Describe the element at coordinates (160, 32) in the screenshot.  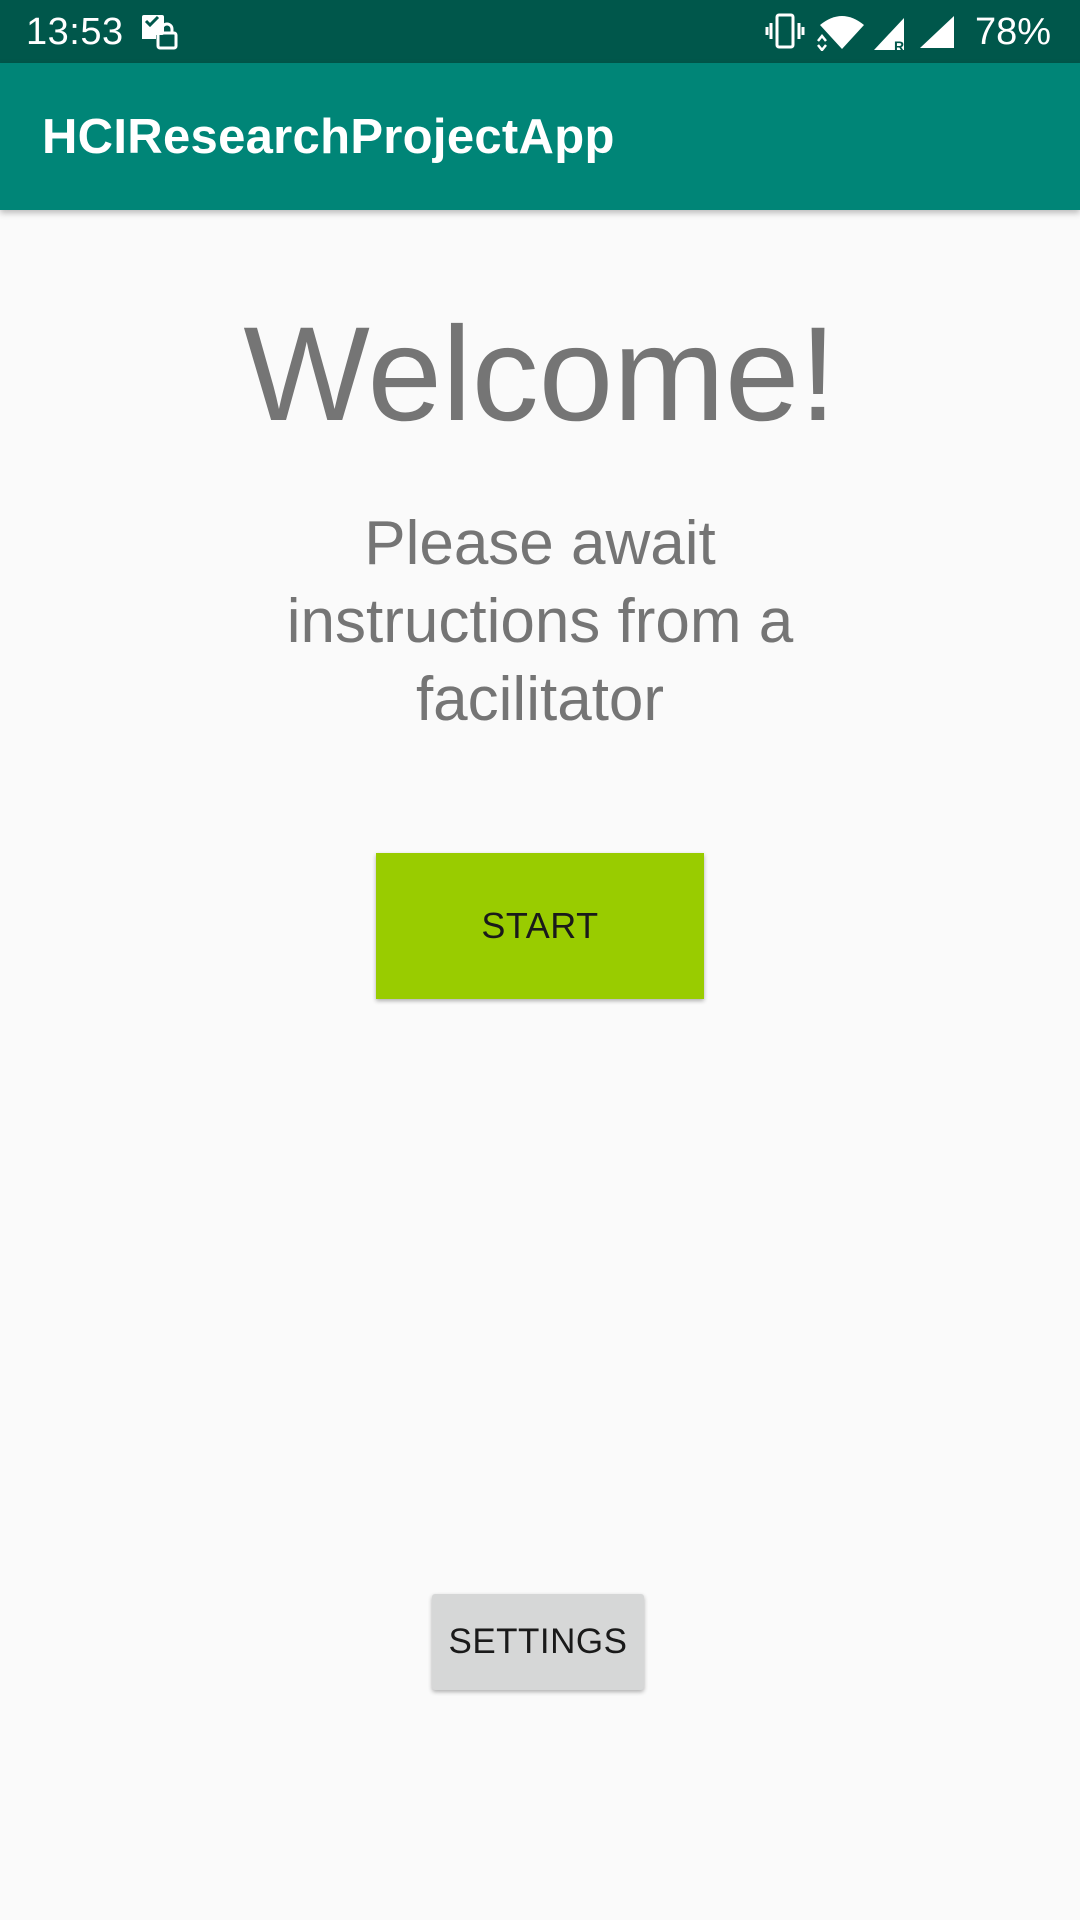
I see `notification-icon` at that location.